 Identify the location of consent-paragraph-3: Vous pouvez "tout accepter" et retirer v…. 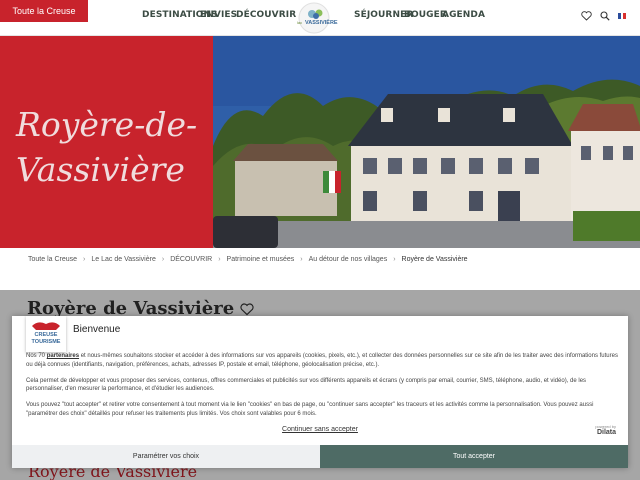
(310, 409).